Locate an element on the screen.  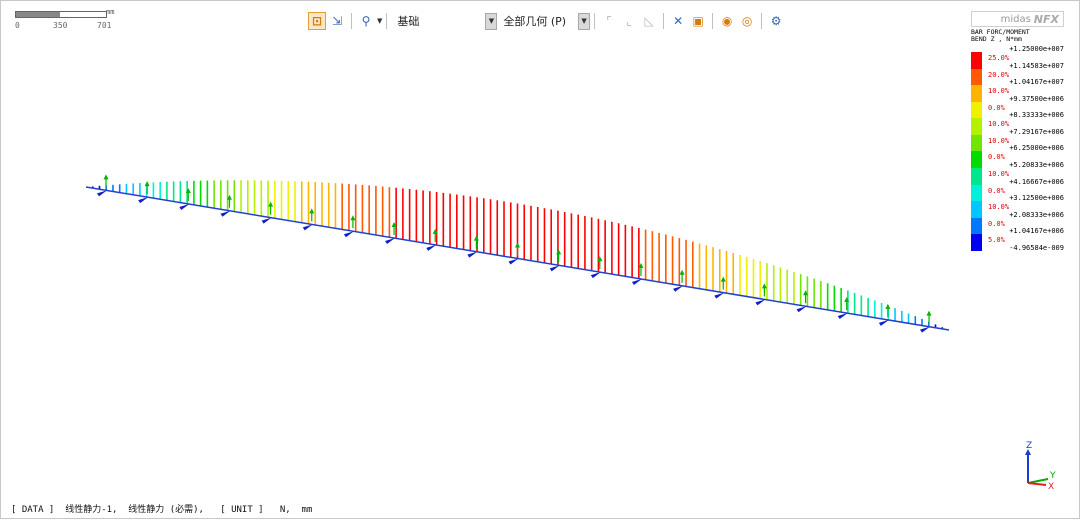
status-unit-text: N, mm is located at coordinates (296, 510).